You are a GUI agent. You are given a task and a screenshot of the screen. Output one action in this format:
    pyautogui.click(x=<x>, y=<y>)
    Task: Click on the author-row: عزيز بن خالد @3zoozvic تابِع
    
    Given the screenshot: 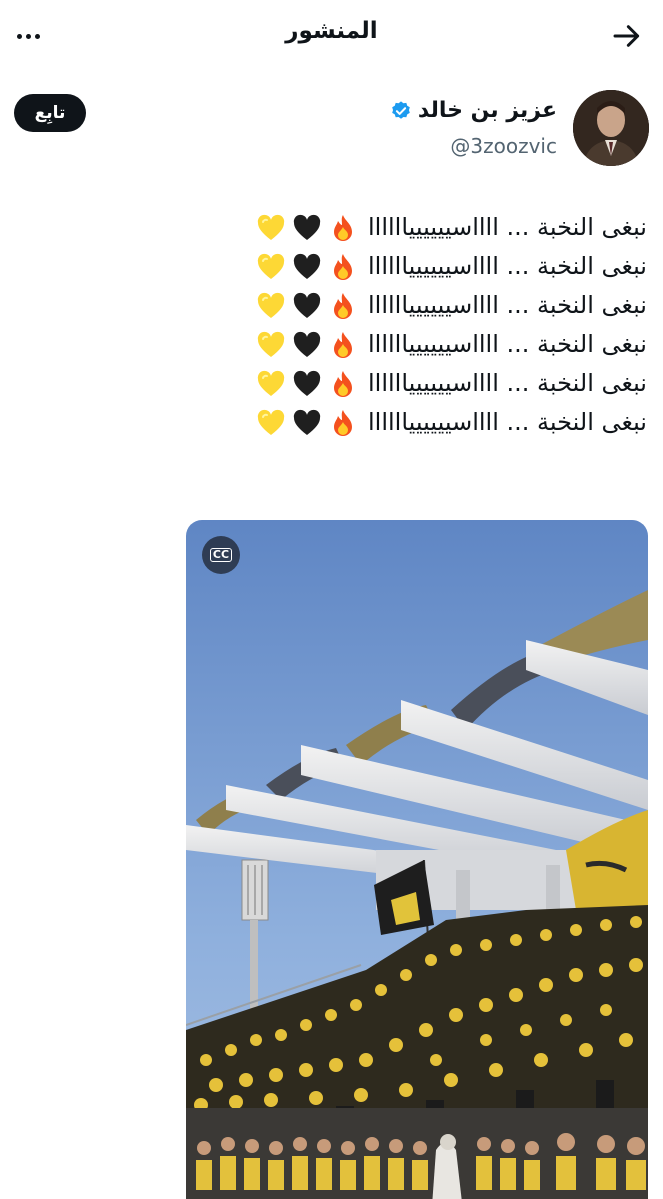 What is the action you would take?
    pyautogui.click(x=331, y=130)
    